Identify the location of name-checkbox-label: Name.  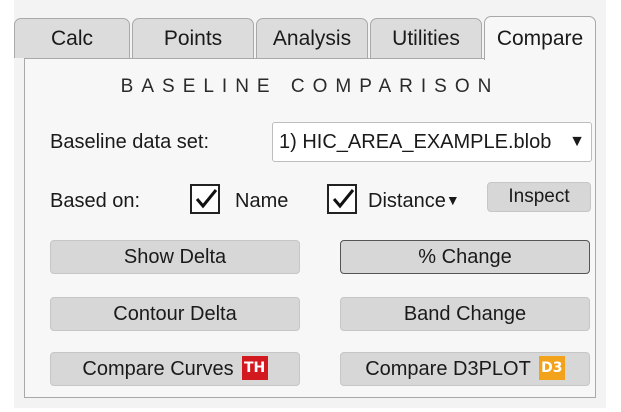
(262, 201).